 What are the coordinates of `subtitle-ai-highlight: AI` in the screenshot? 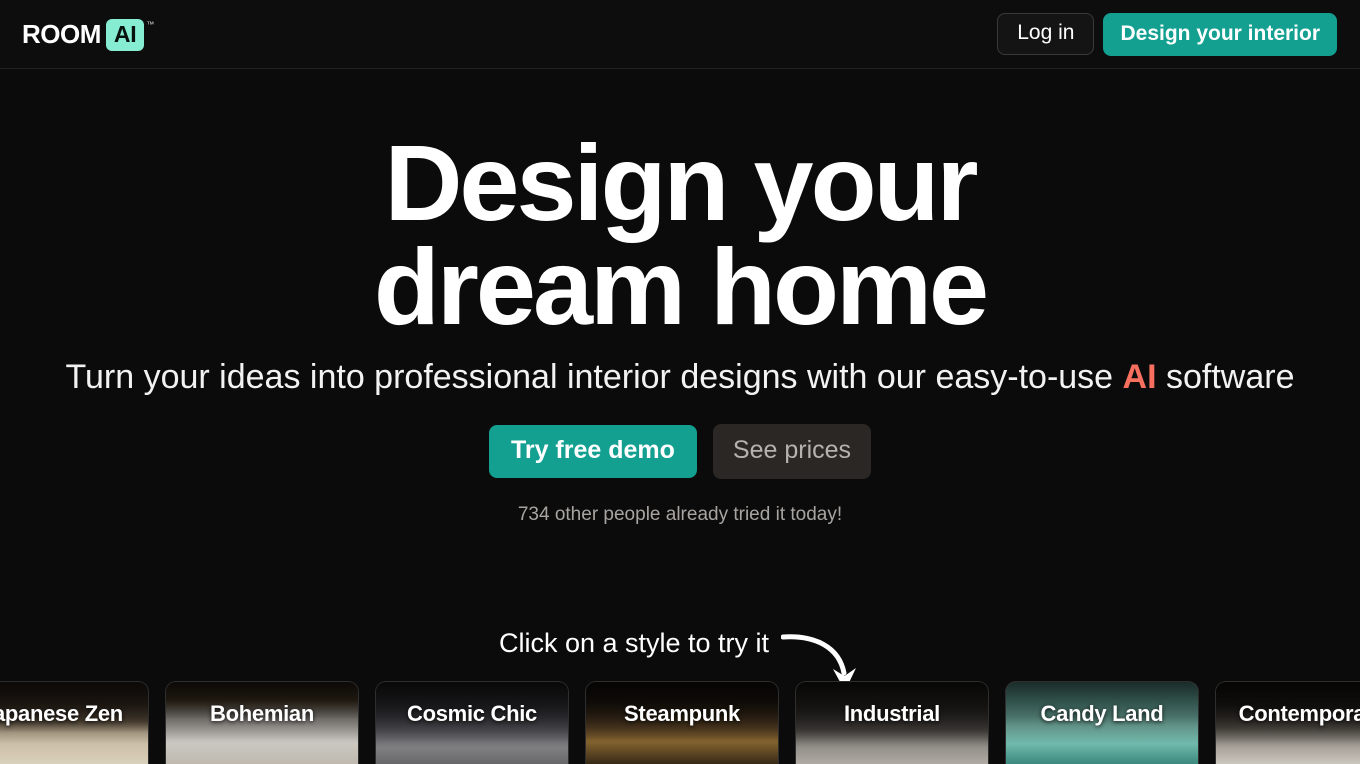 It's located at (1139, 377).